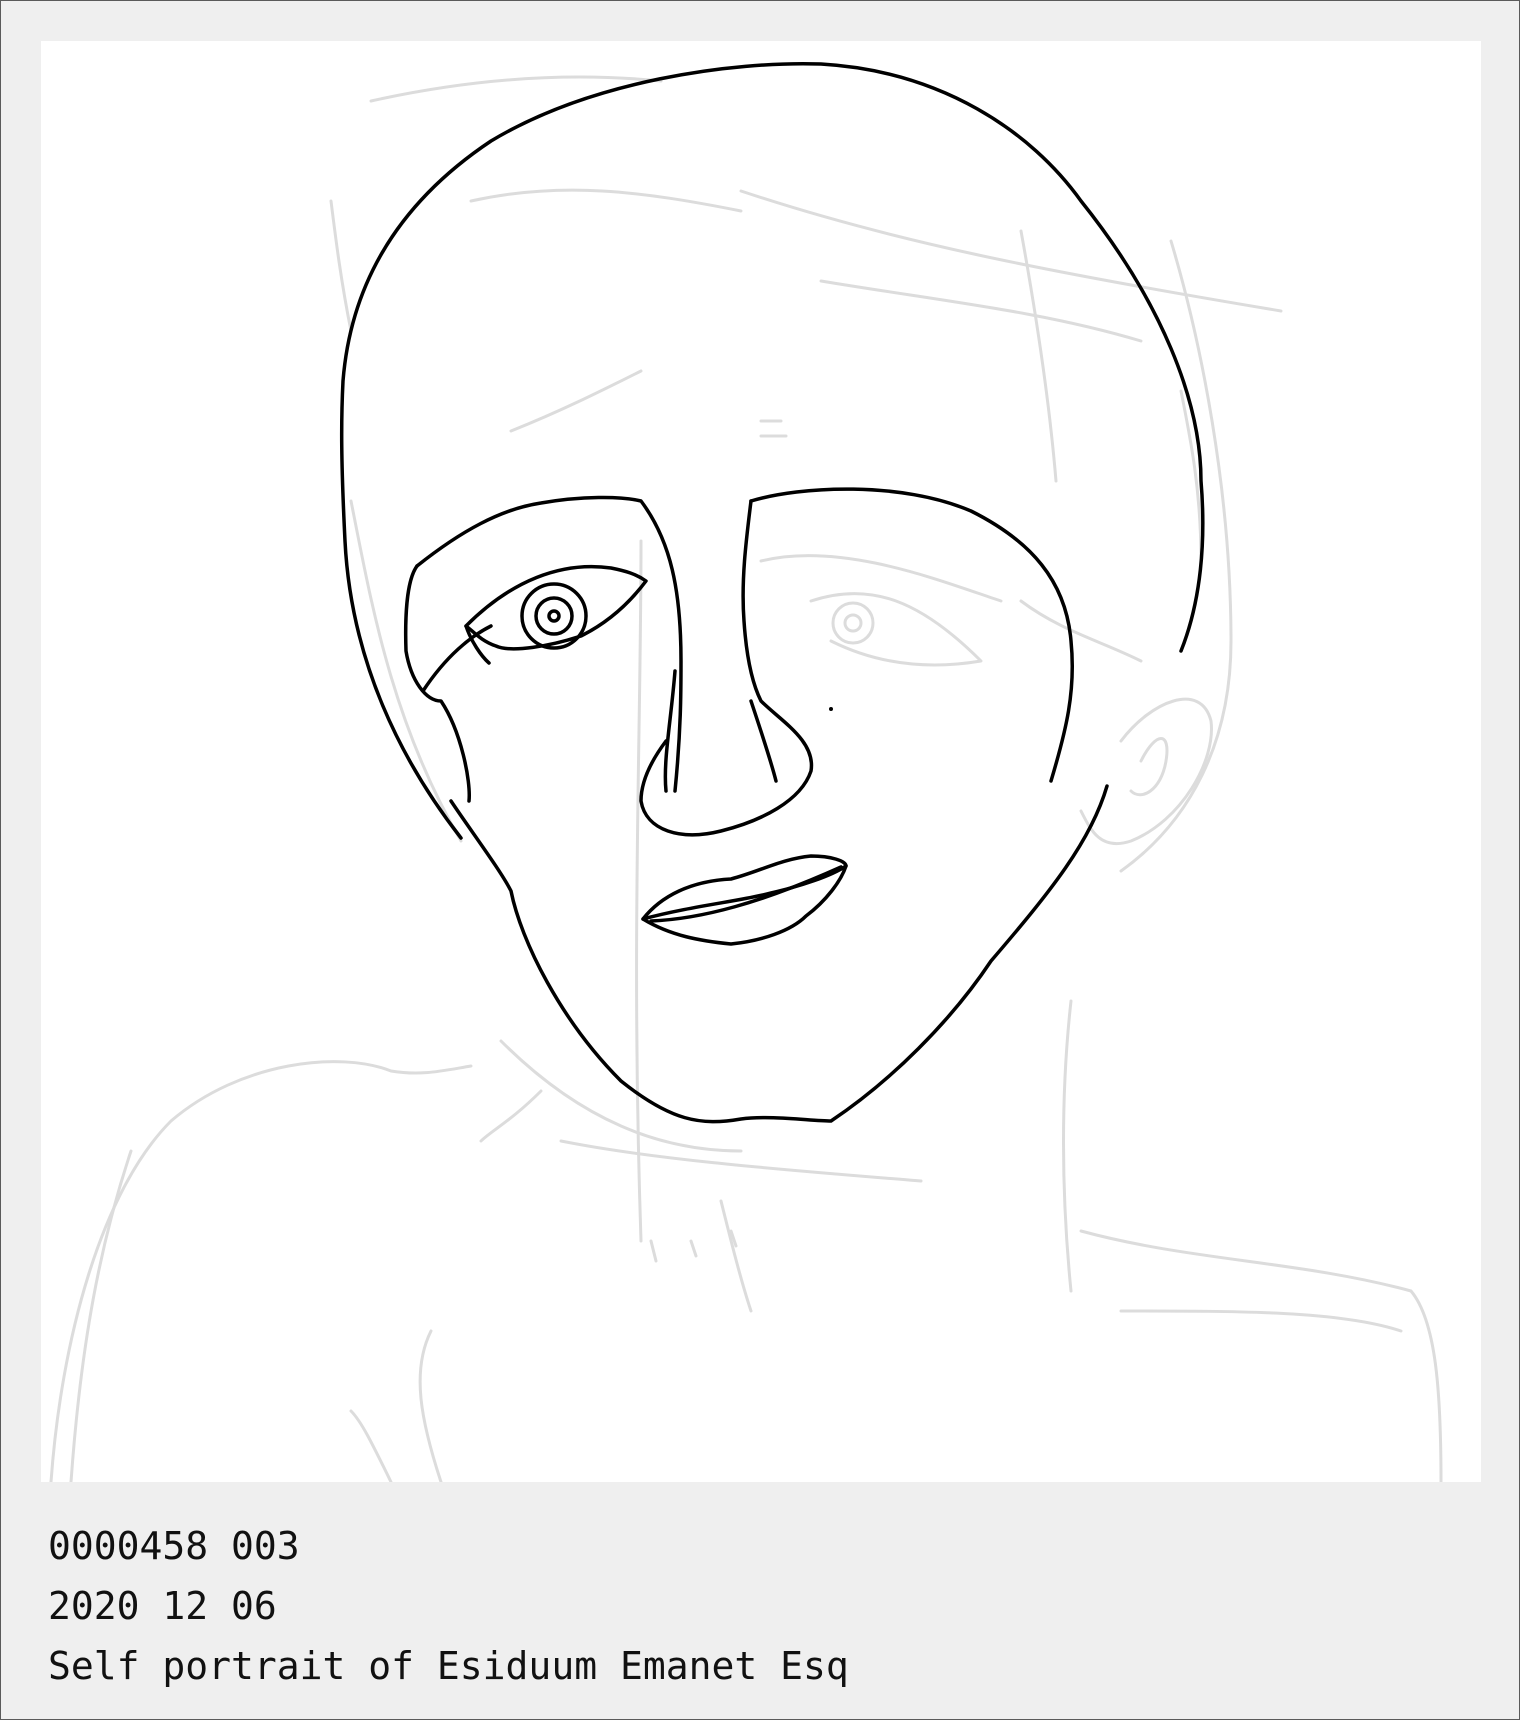 Image resolution: width=1520 pixels, height=1720 pixels. I want to click on sketch-ear, so click(1146, 771).